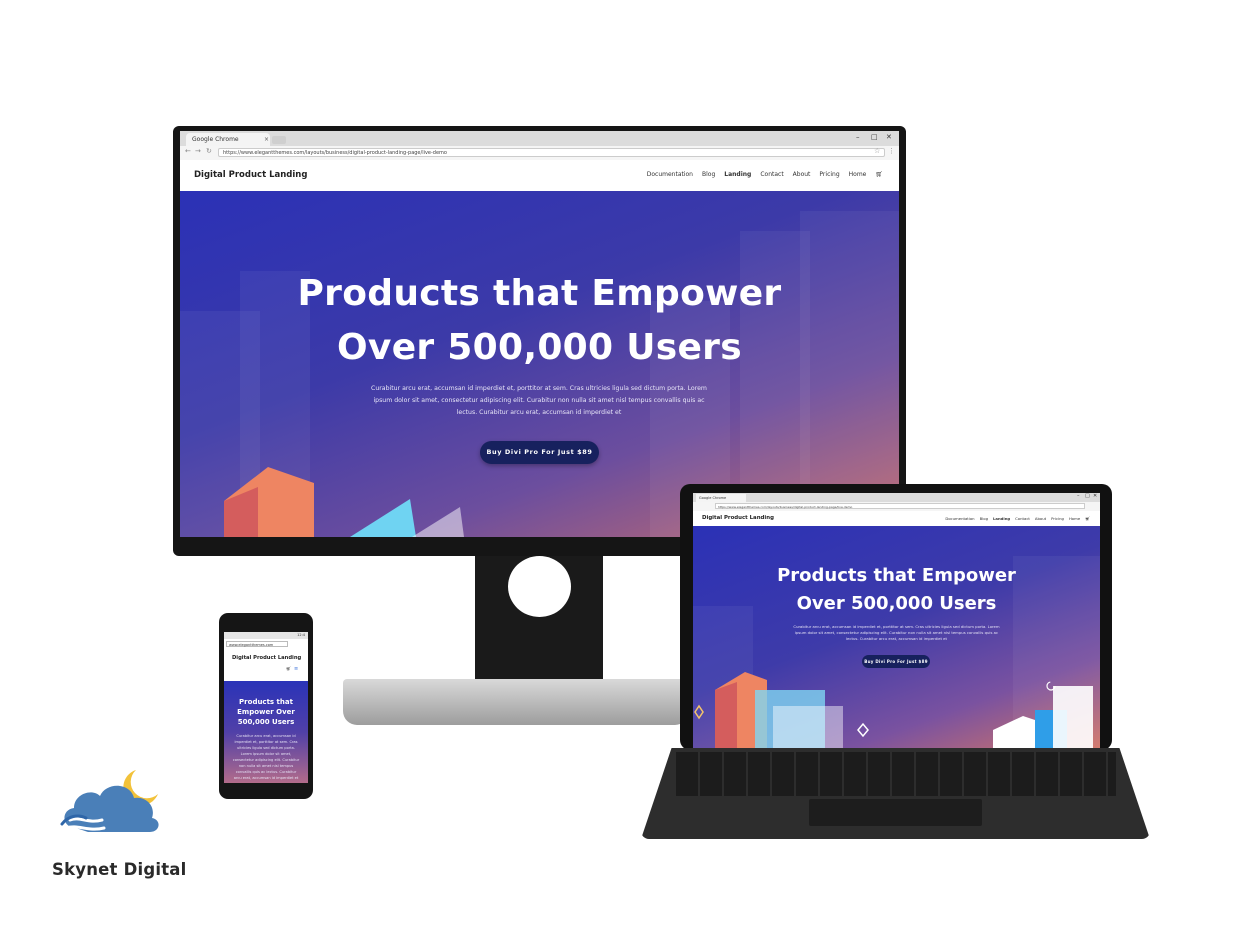 Image resolution: width=1242 pixels, height=931 pixels. Describe the element at coordinates (879, 174) in the screenshot. I see `cart-icon: 🛒︎` at that location.